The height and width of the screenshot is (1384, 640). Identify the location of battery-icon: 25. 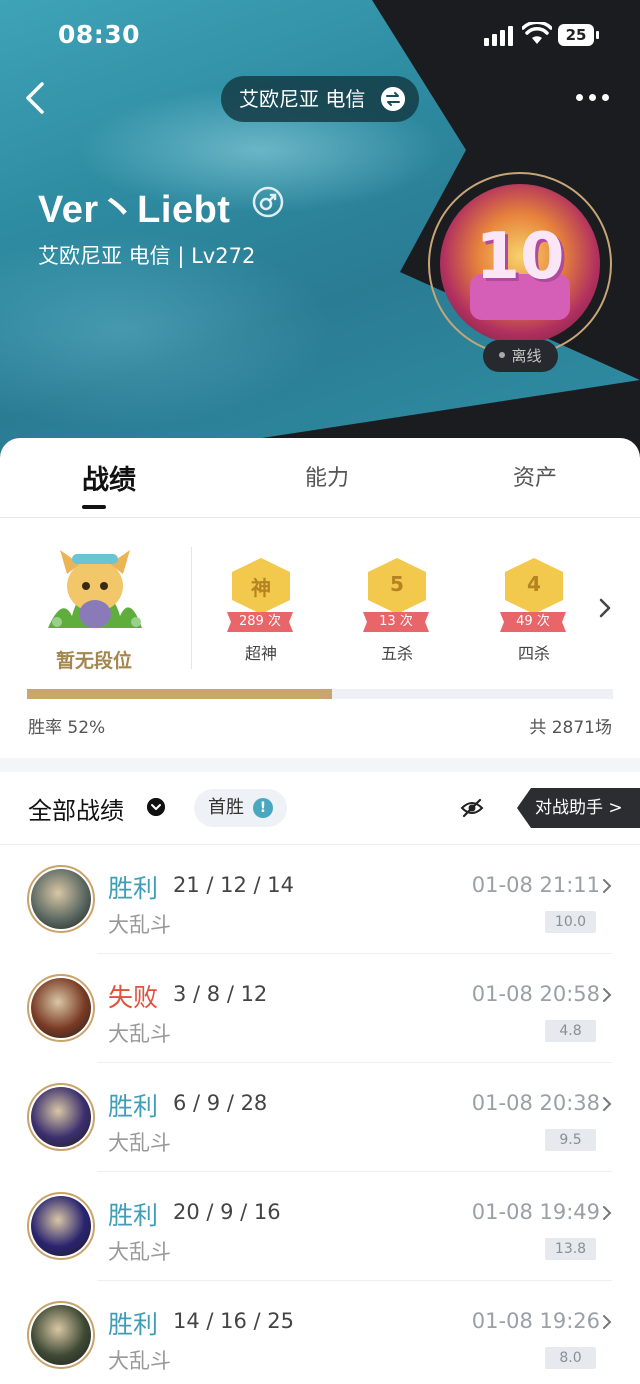
(578, 35).